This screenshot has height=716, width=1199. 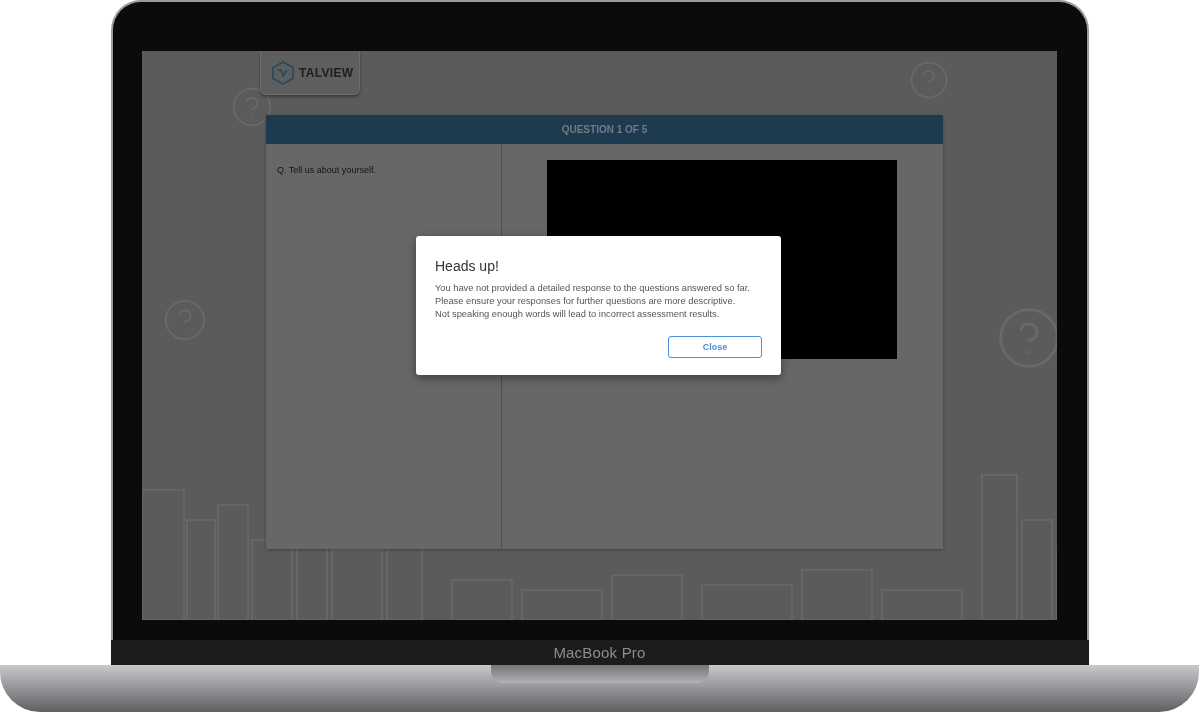 What do you see at coordinates (326, 72) in the screenshot?
I see `brand-name: TALVIEW` at bounding box center [326, 72].